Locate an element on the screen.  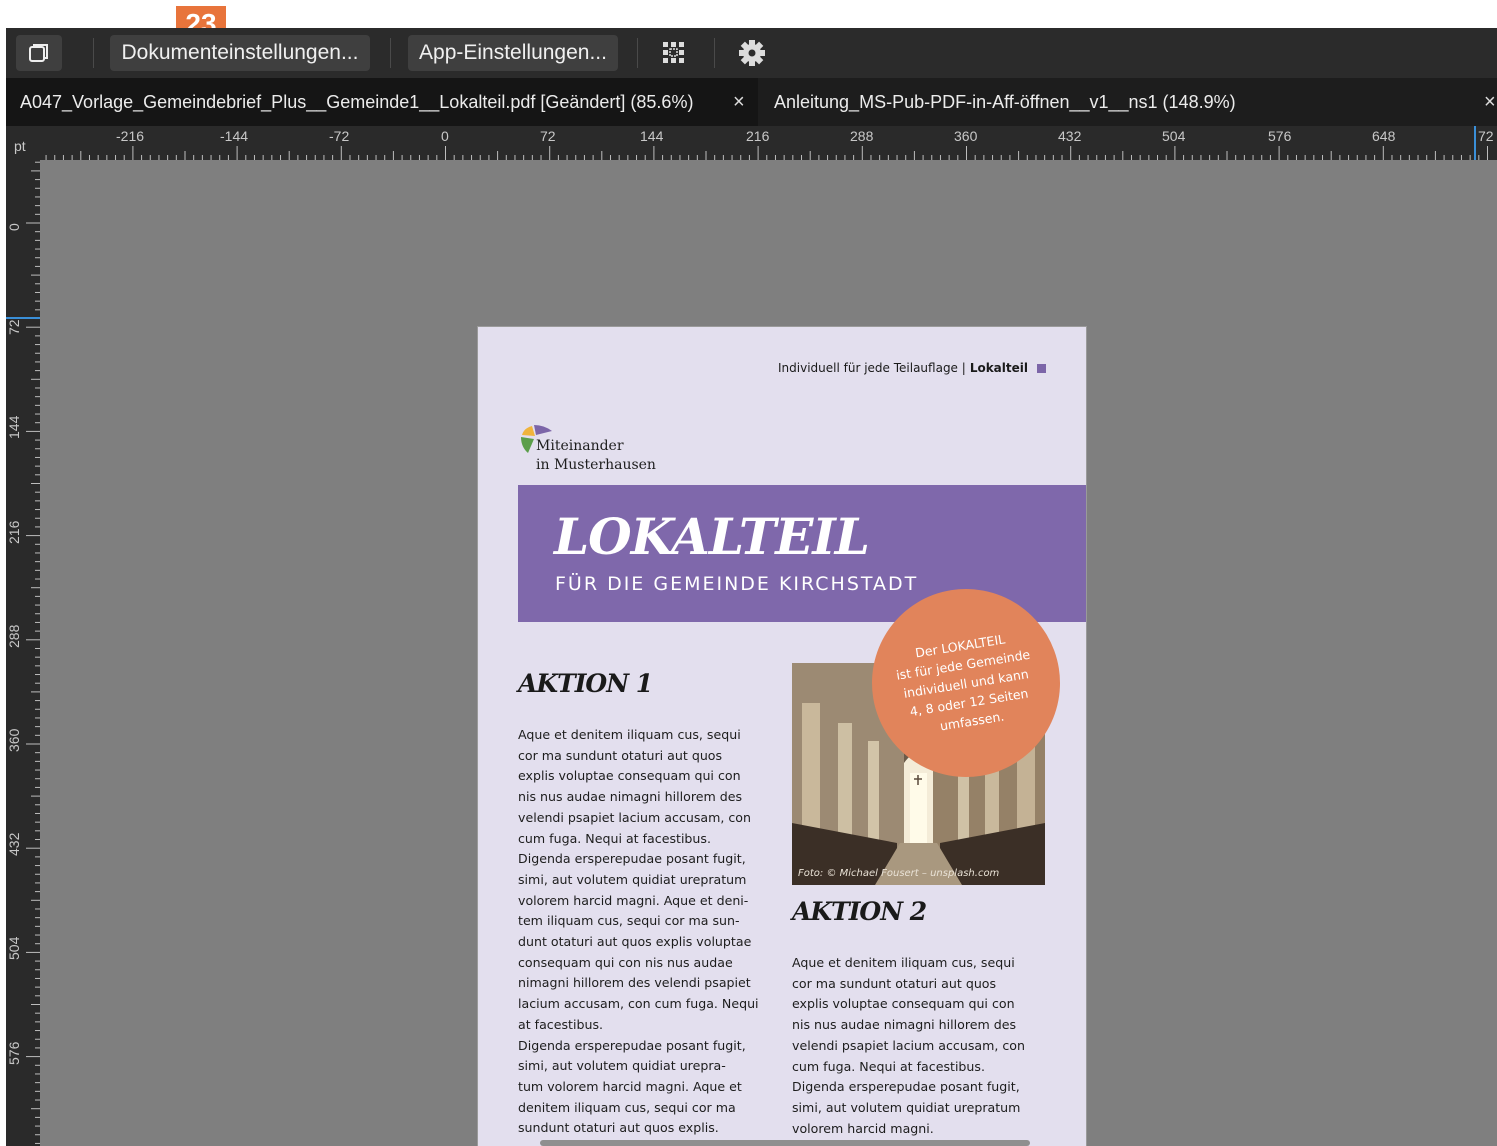
ruler-tick-label: 648 is located at coordinates (1384, 136).